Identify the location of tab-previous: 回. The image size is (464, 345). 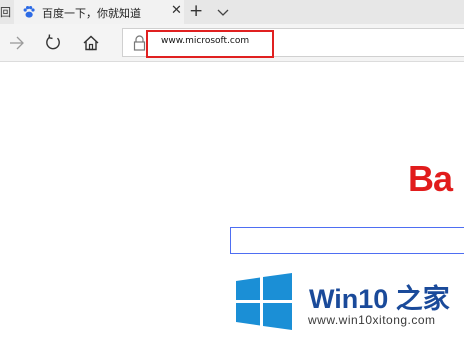
(7, 12).